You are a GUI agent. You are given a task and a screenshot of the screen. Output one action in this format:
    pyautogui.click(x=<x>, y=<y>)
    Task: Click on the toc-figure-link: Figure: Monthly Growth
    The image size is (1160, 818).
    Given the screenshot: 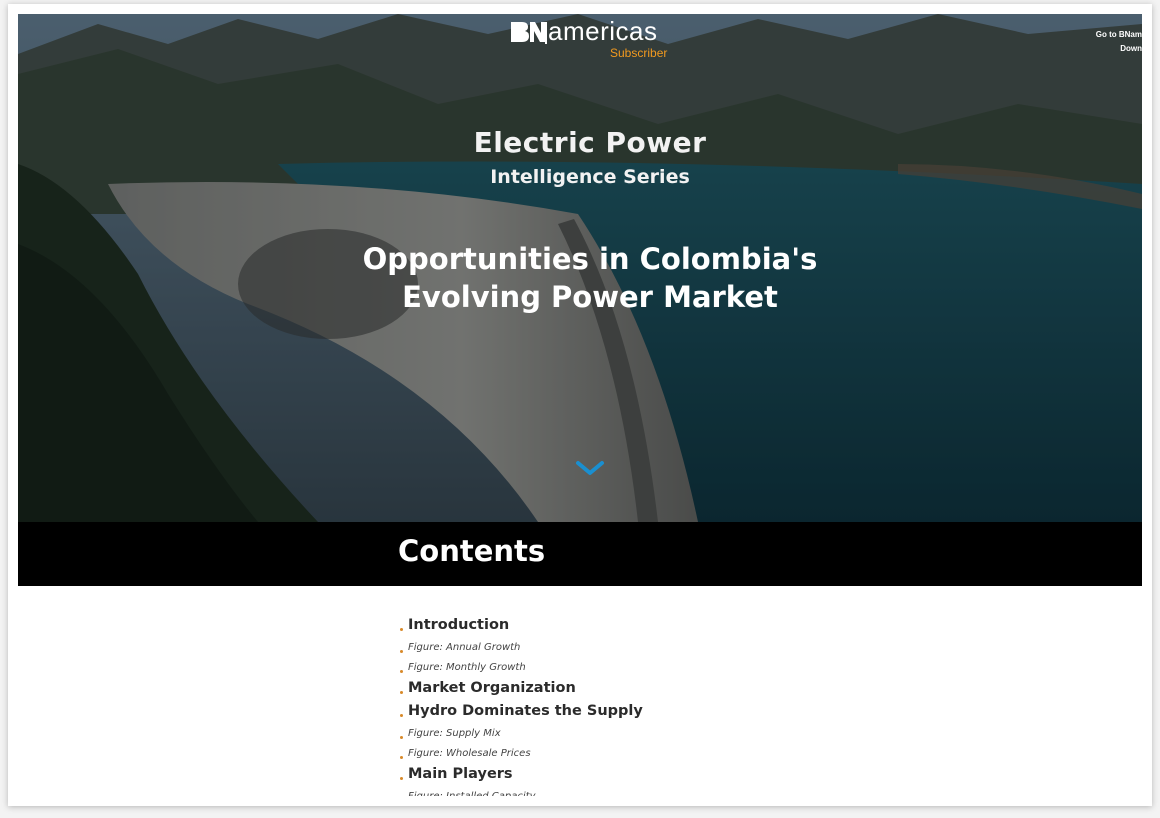 What is the action you would take?
    pyautogui.click(x=648, y=667)
    